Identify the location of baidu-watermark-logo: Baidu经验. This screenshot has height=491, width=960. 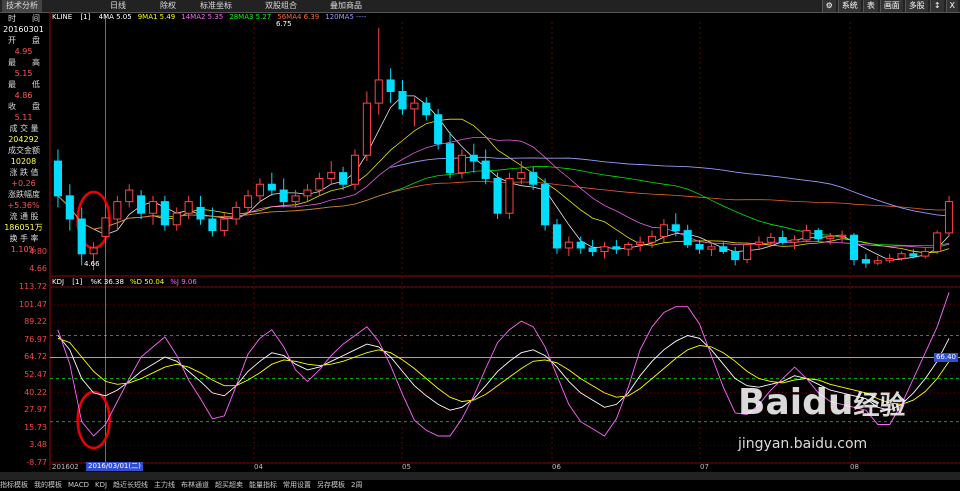
(822, 402).